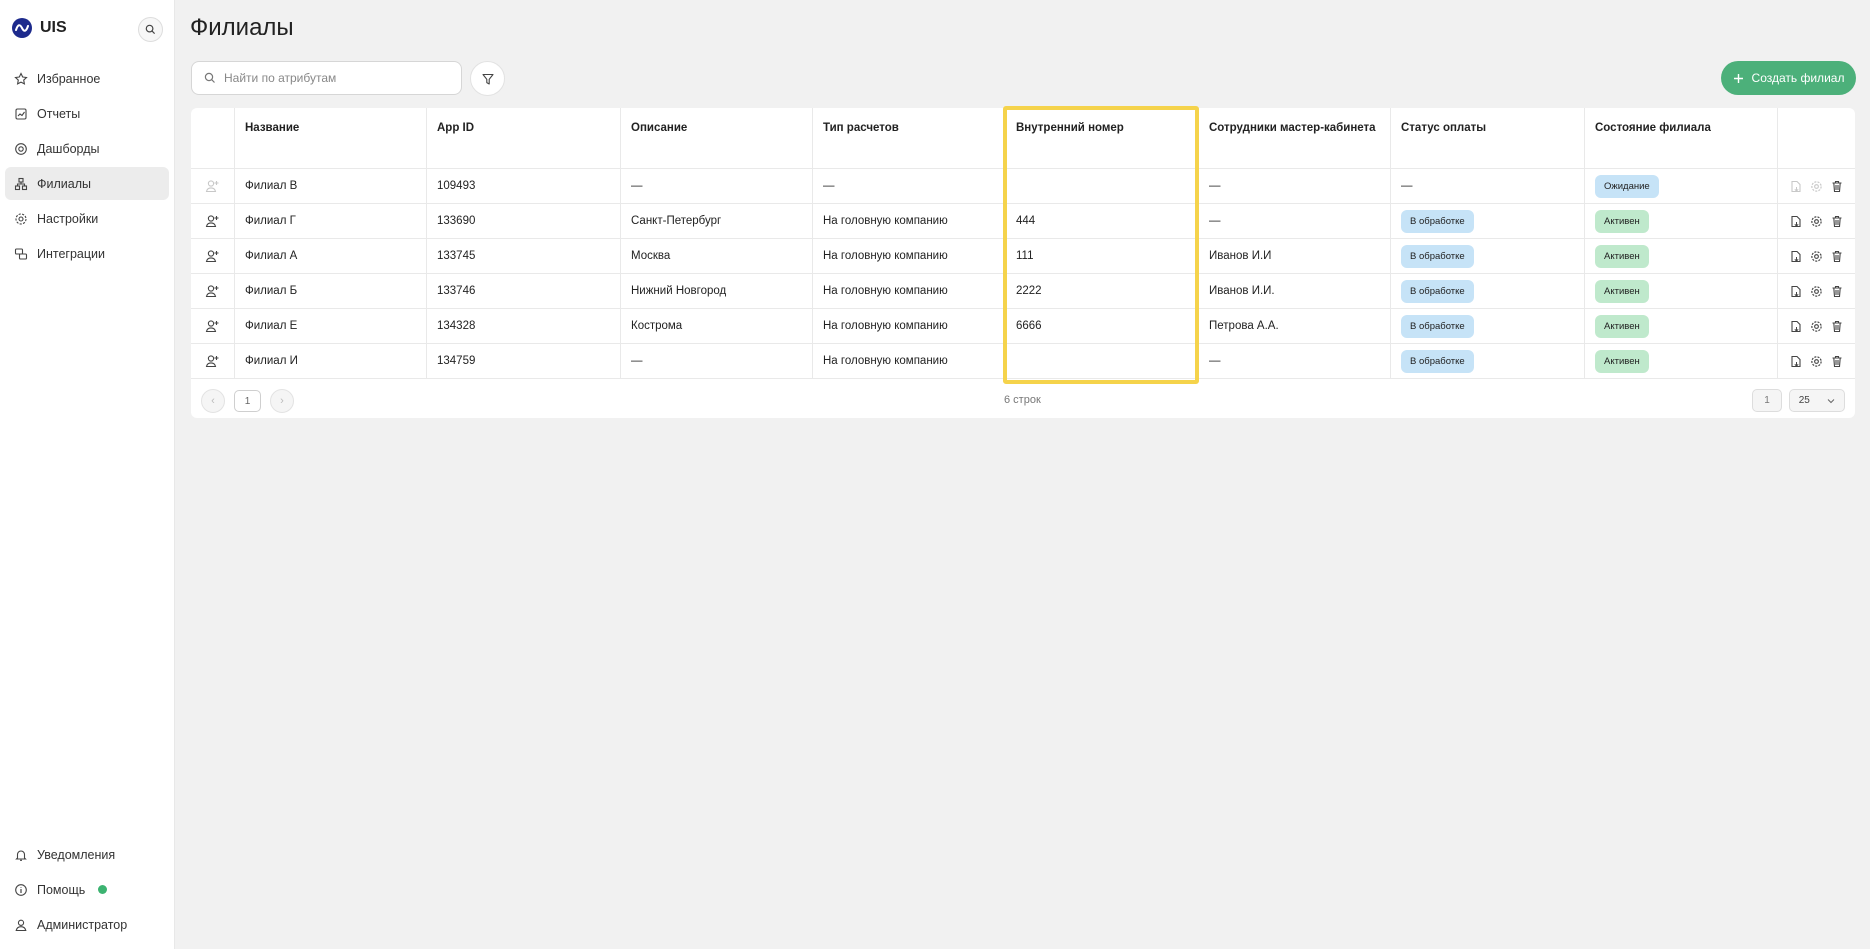 This screenshot has height=949, width=1870. I want to click on sidebar-item-label: Настройки, so click(68, 218).